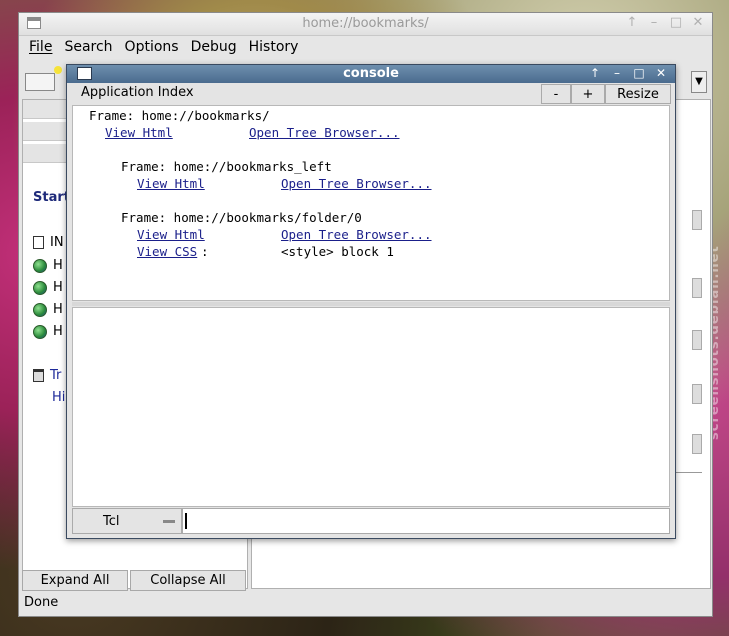  I want to click on status-text: Done, so click(41, 602).